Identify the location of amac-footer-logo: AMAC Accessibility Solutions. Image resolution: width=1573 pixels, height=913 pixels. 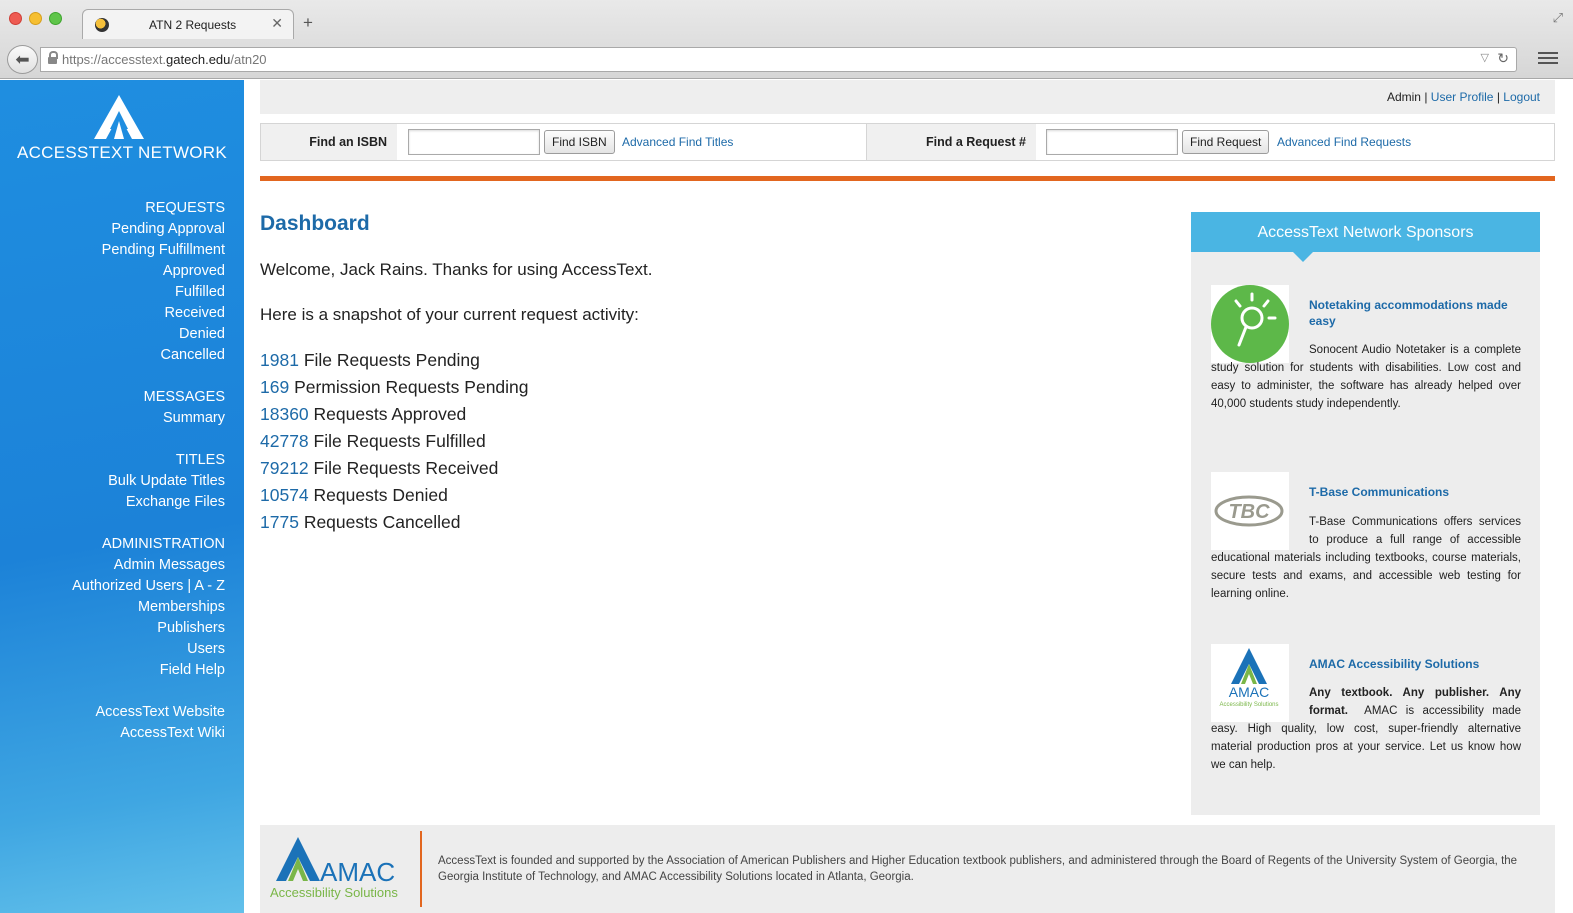
(345, 868).